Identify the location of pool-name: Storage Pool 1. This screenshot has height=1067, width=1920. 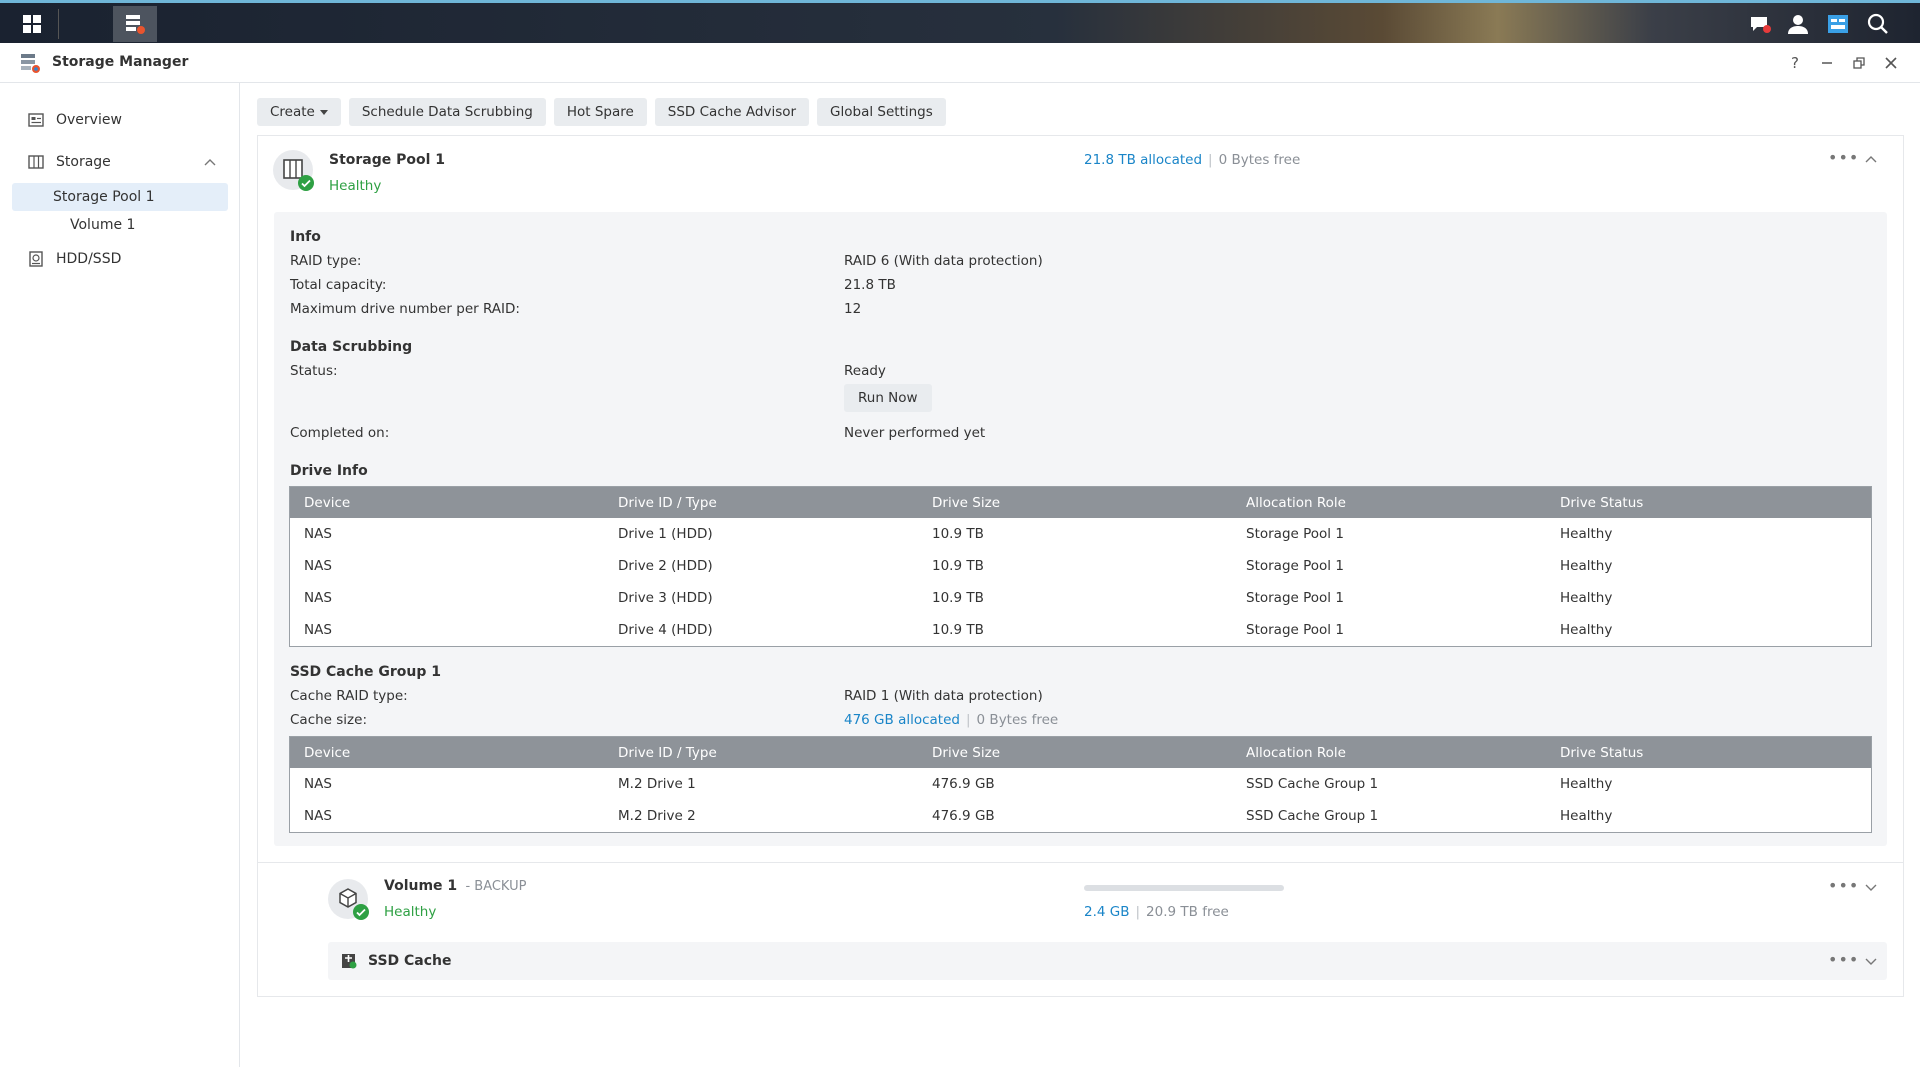
(387, 160).